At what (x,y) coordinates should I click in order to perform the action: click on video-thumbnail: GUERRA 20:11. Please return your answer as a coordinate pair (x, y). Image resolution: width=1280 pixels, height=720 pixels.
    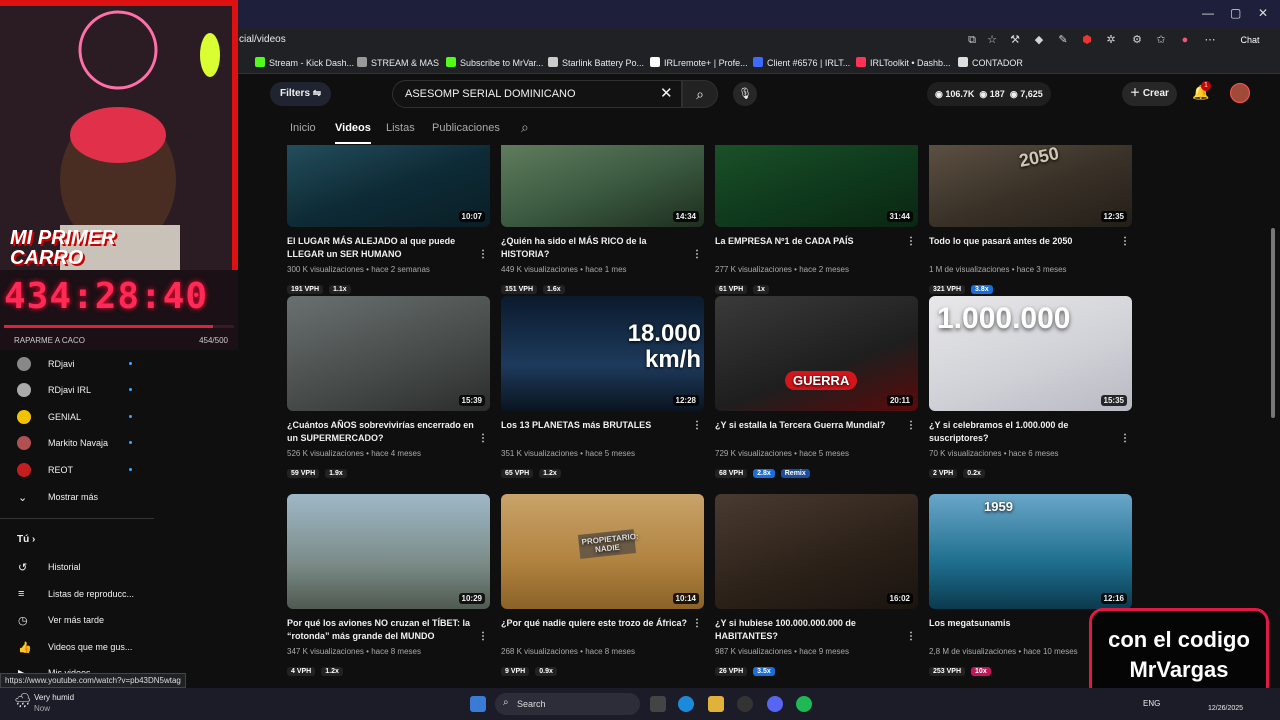
    Looking at the image, I should click on (816, 353).